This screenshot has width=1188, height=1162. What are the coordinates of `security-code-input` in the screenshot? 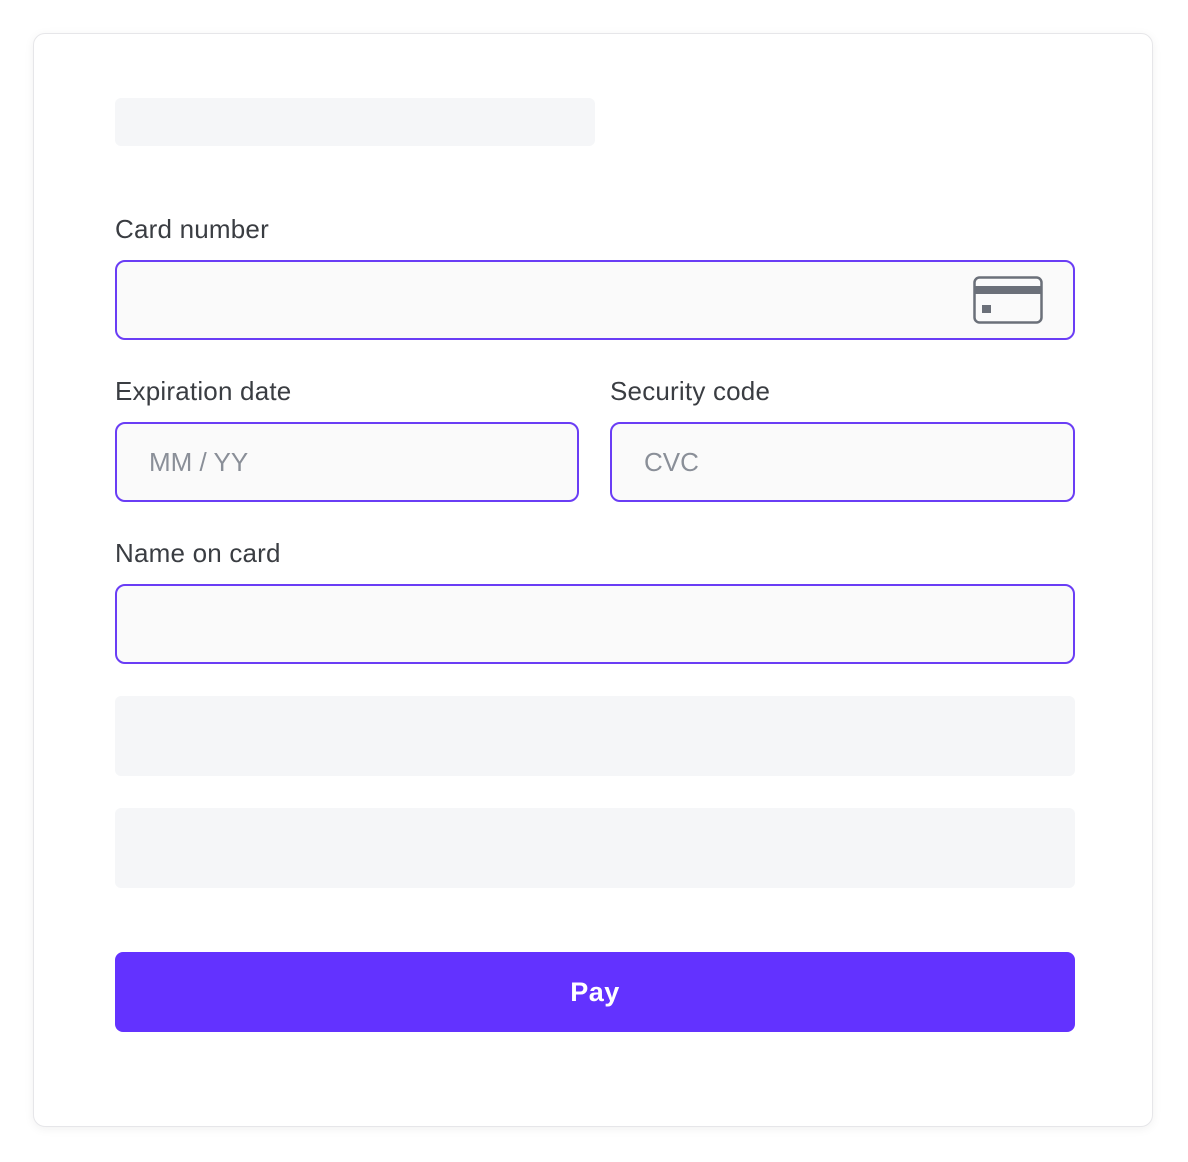 It's located at (842, 462).